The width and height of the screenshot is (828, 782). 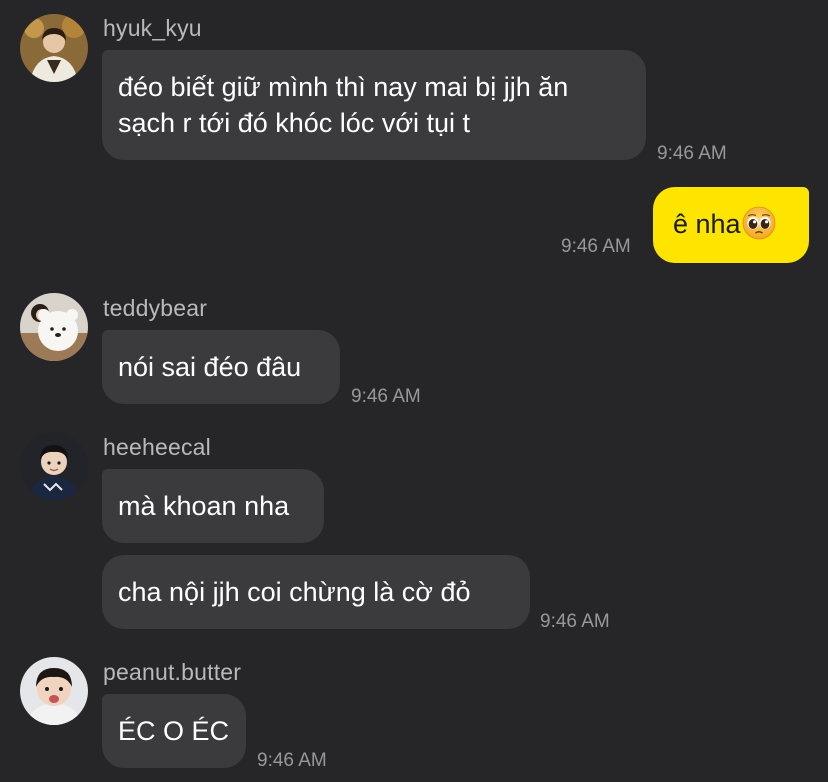 What do you see at coordinates (172, 672) in the screenshot?
I see `sender-name: peanut.butter` at bounding box center [172, 672].